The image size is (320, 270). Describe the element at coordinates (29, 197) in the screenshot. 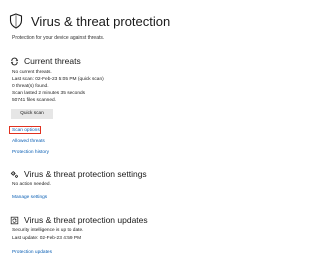

I see `manage-settings-link: Manage settings` at that location.